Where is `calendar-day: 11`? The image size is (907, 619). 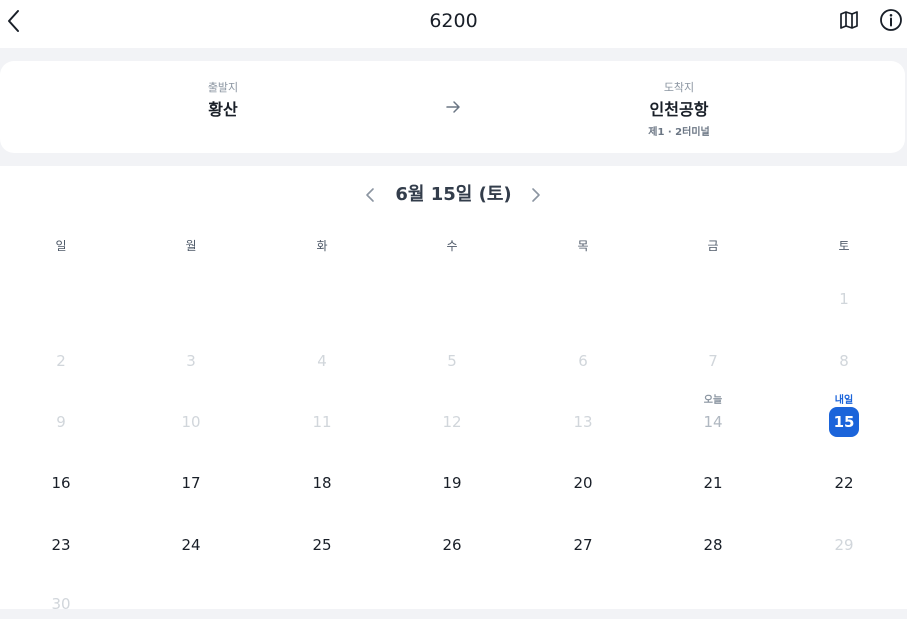 calendar-day: 11 is located at coordinates (322, 422).